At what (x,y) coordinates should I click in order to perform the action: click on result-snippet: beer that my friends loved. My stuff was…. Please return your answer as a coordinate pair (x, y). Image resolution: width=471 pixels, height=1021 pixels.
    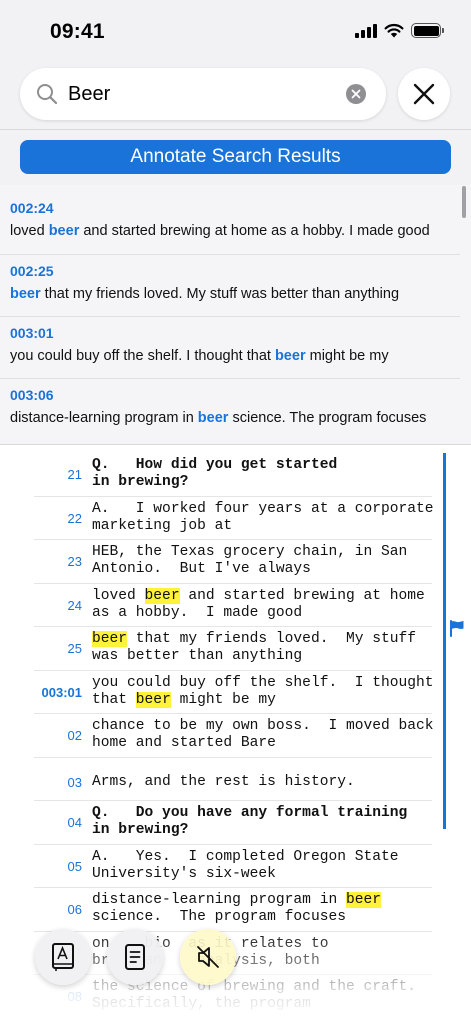
    Looking at the image, I should click on (205, 294).